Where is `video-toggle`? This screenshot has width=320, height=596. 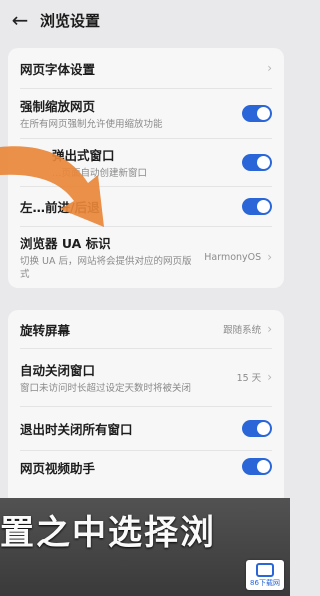
video-toggle is located at coordinates (257, 466).